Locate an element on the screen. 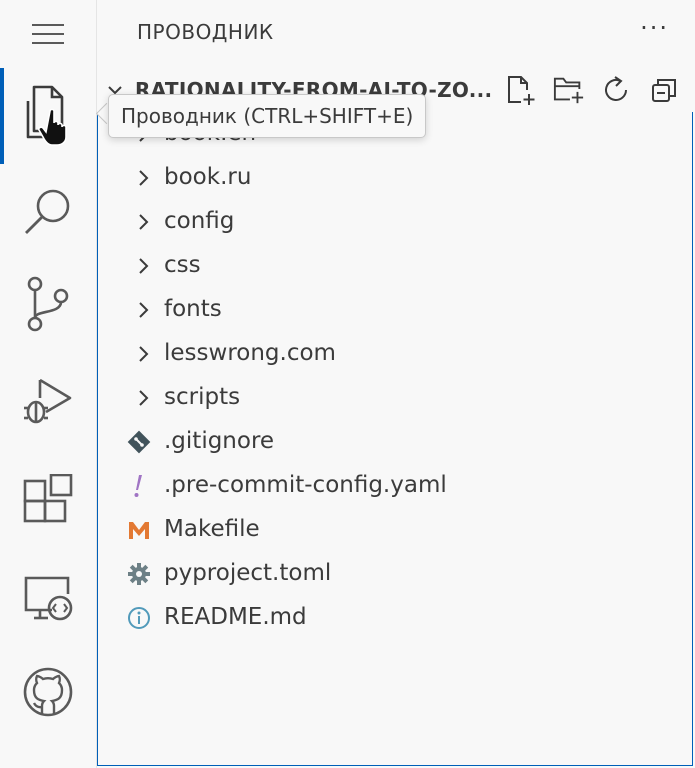  collapse-all-button is located at coordinates (665, 90).